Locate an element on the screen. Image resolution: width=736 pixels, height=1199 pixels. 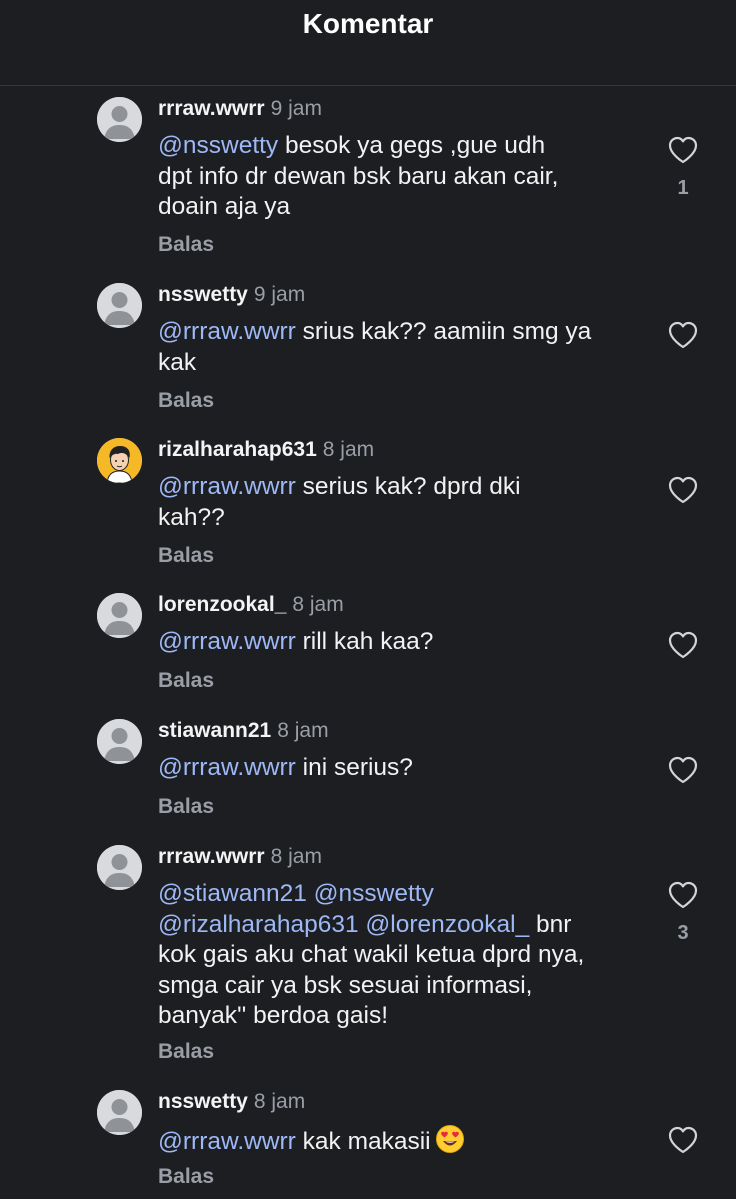
comment-text: @rrraw.wwrr ini serius? is located at coordinates (403, 768).